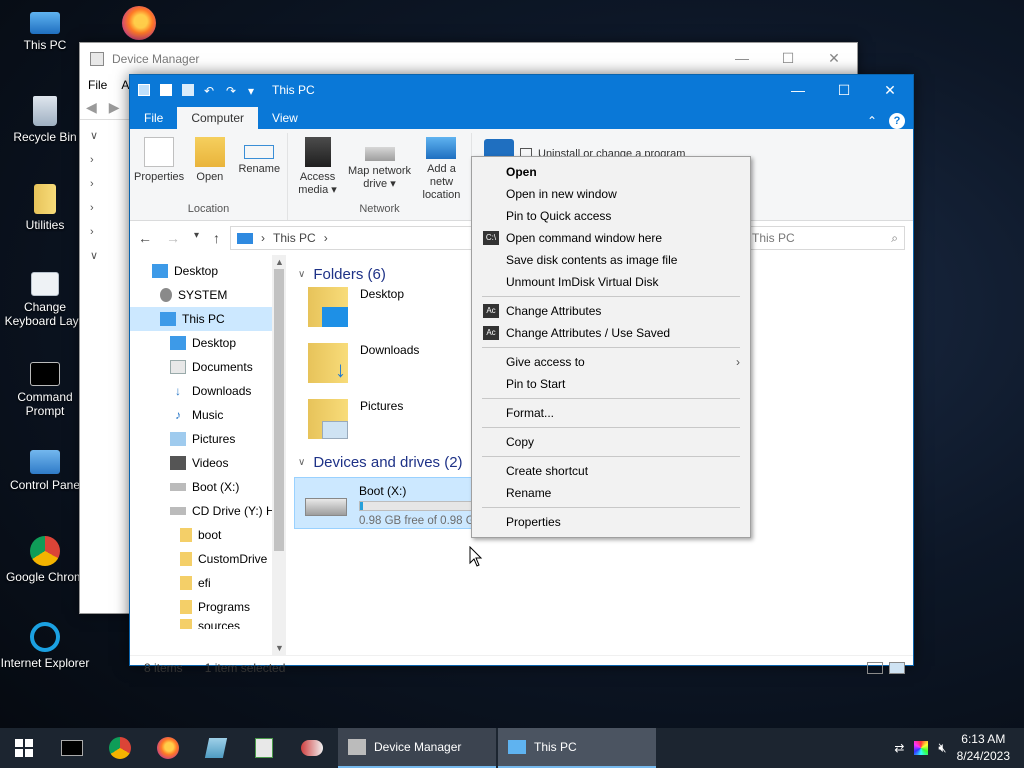  I want to click on menu-item-unmount-imdisk: Unmount ImDisk Virtual Disk, so click(611, 282).